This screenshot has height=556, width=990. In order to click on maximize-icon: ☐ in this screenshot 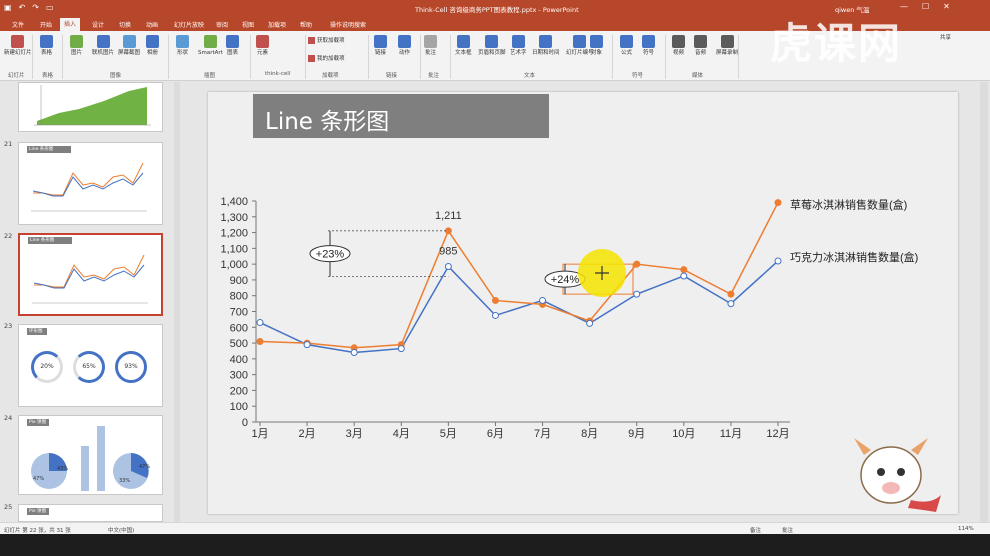, I will do `click(925, 6)`.